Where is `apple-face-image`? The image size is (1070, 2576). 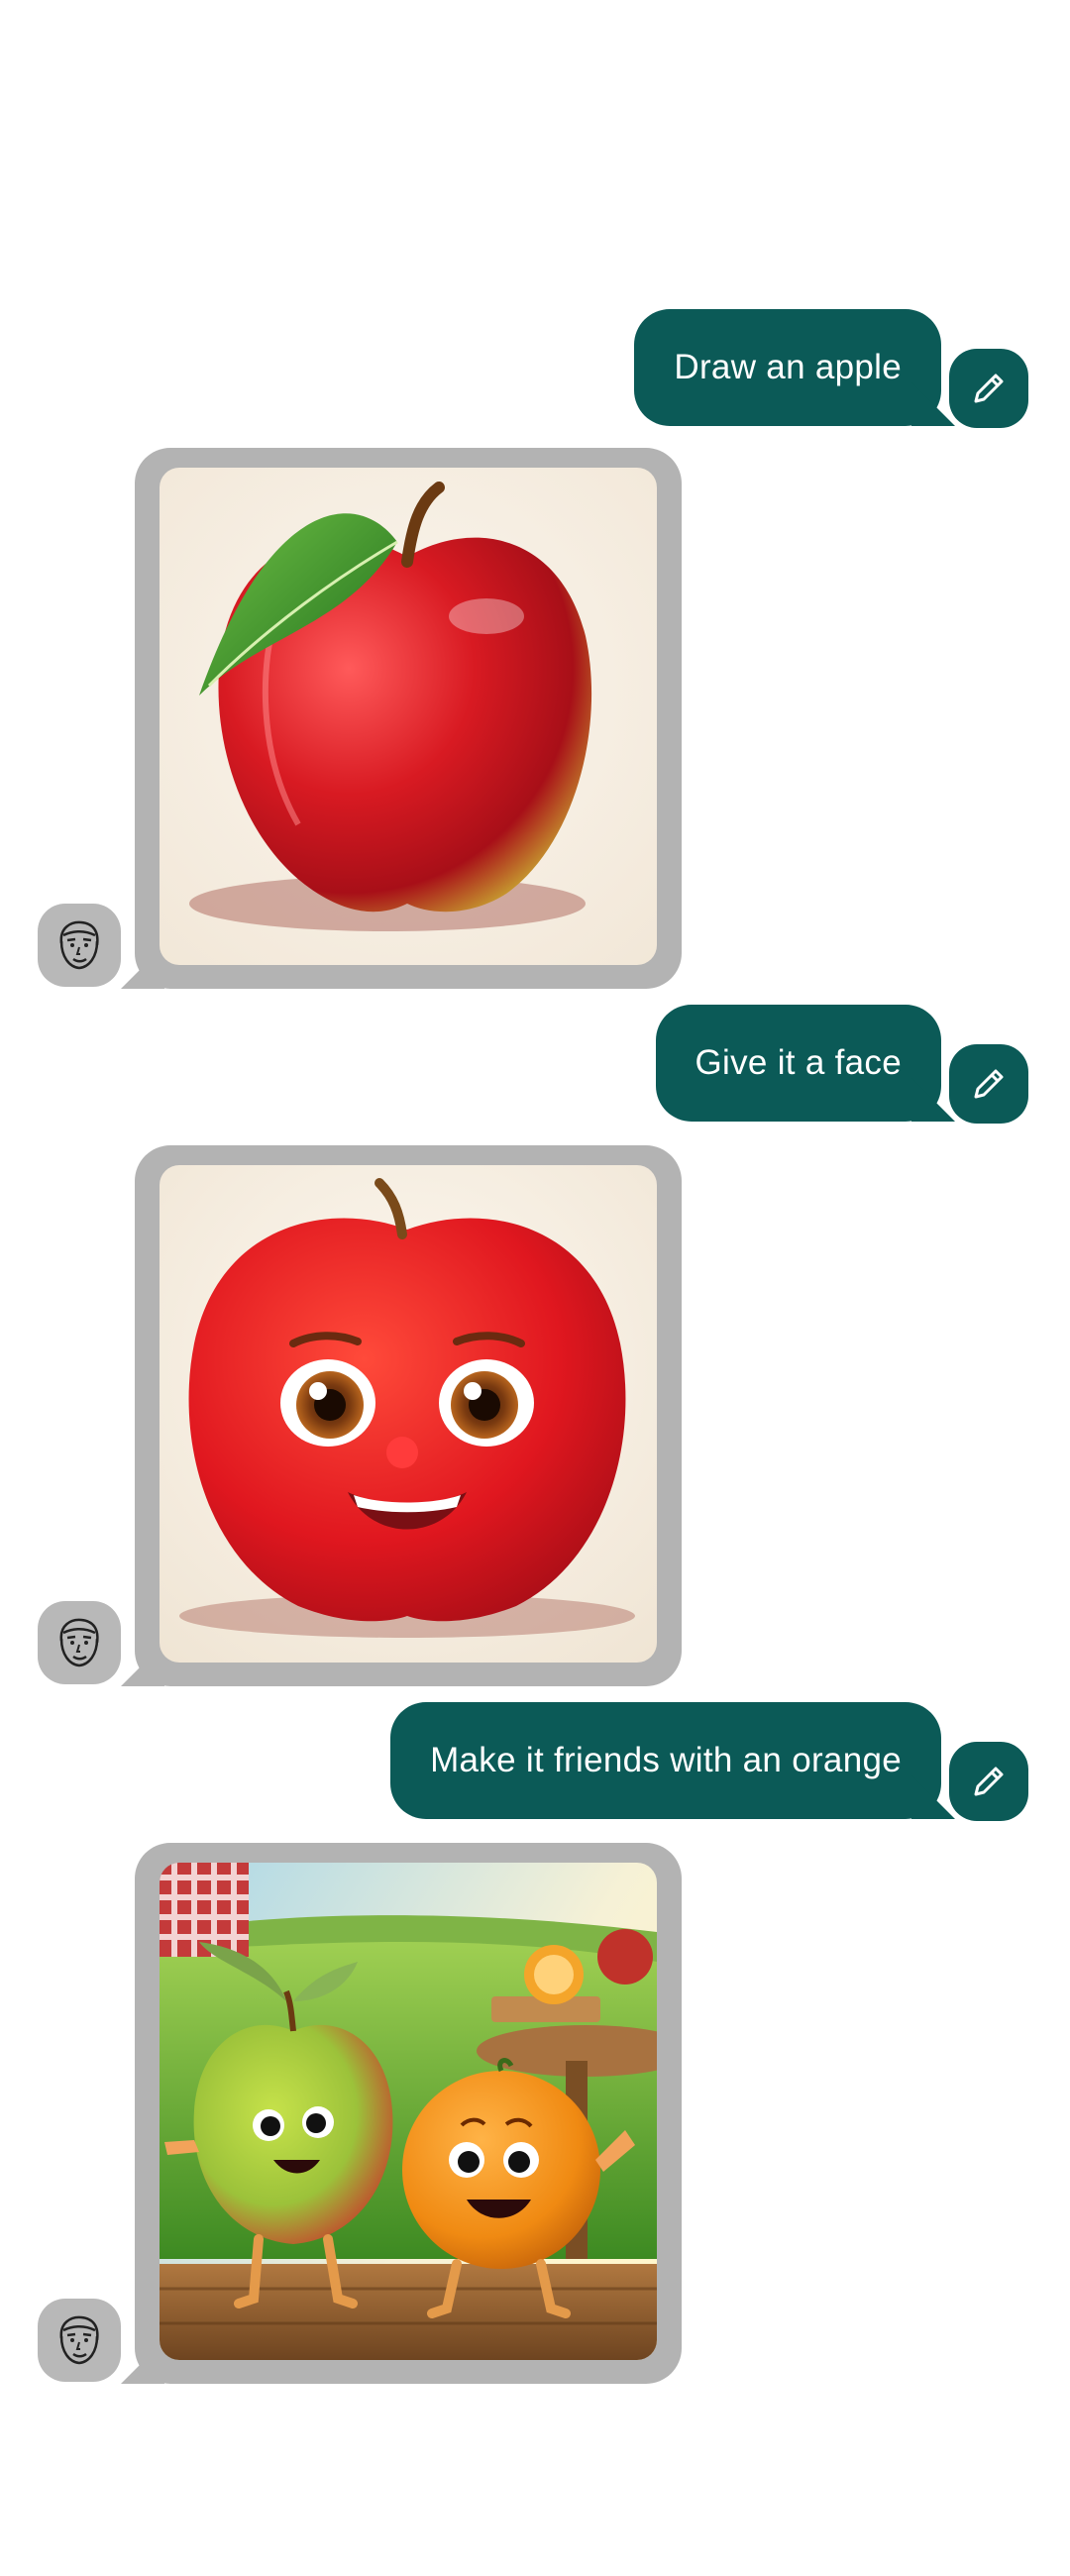
apple-face-image is located at coordinates (408, 1414).